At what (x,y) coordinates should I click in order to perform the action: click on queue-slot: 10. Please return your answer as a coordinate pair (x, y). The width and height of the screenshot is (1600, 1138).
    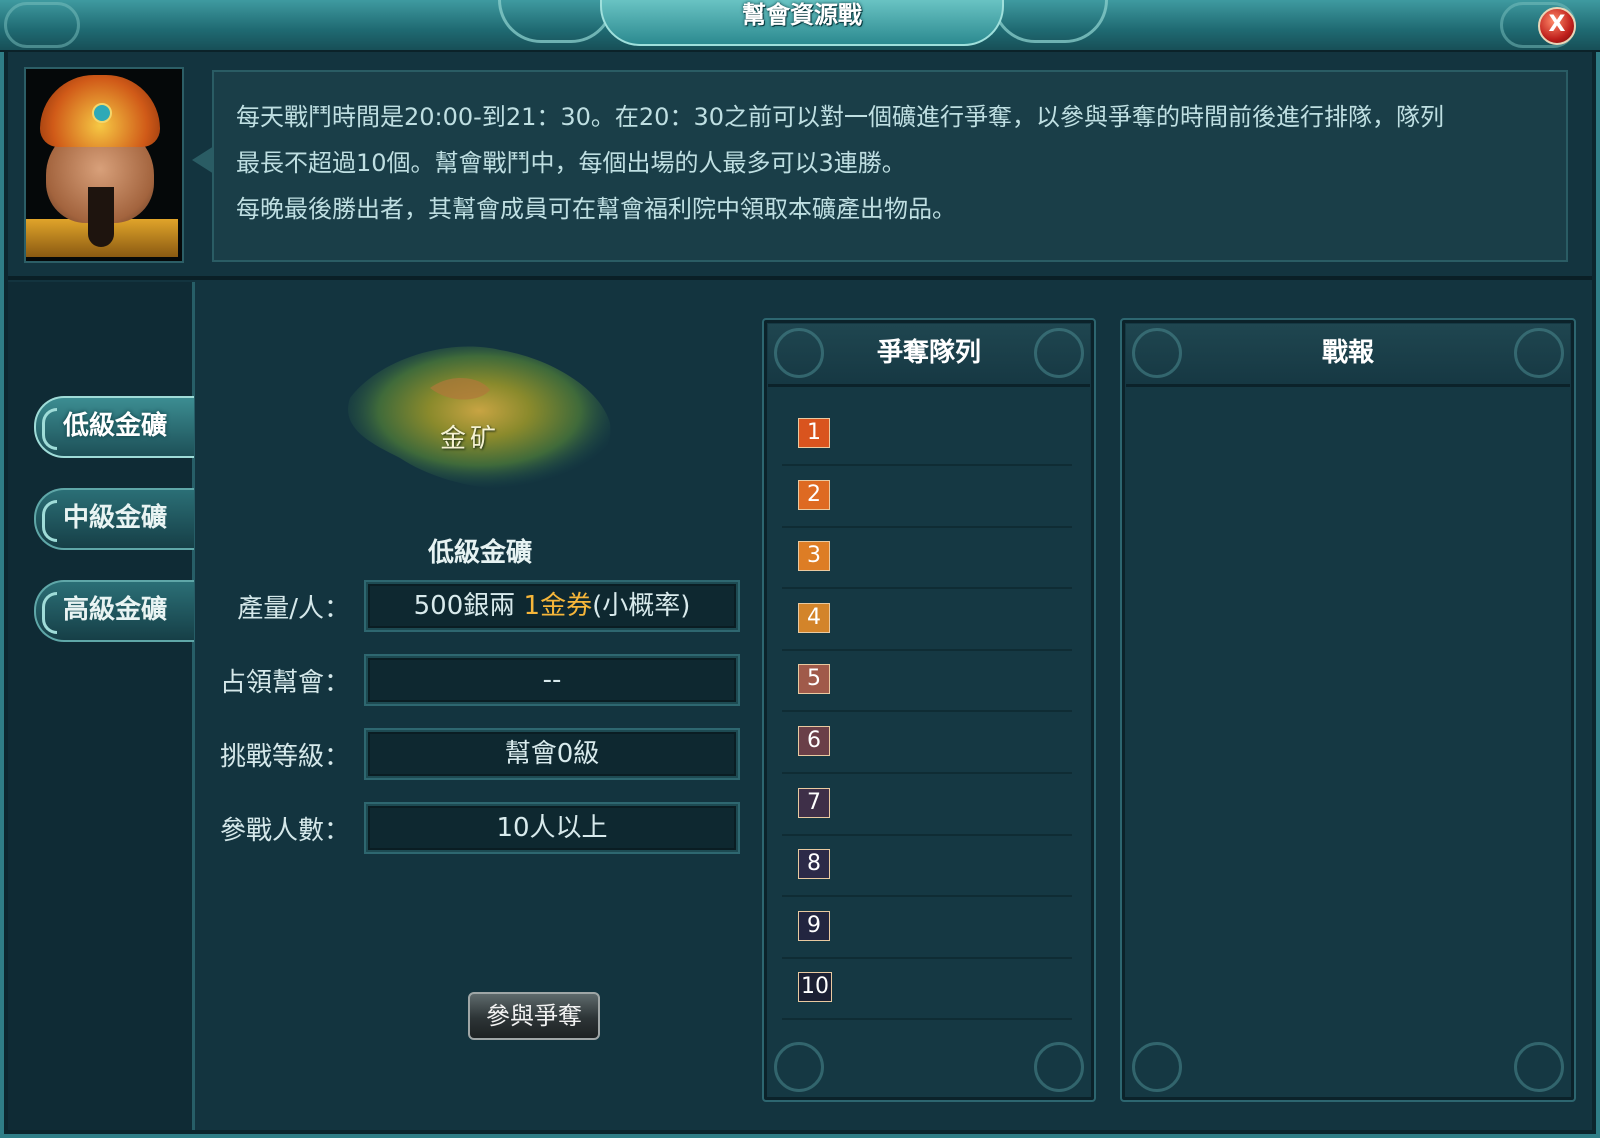
    Looking at the image, I should click on (927, 989).